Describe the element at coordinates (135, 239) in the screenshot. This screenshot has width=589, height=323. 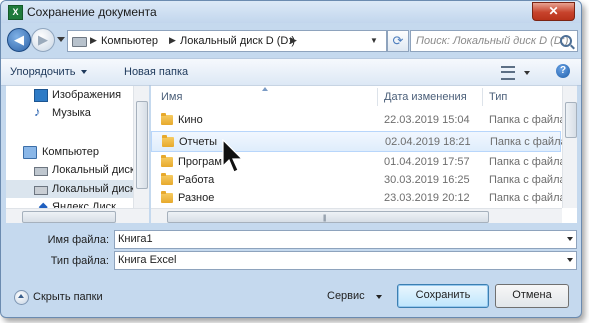
I see `filename-value: Книга1` at that location.